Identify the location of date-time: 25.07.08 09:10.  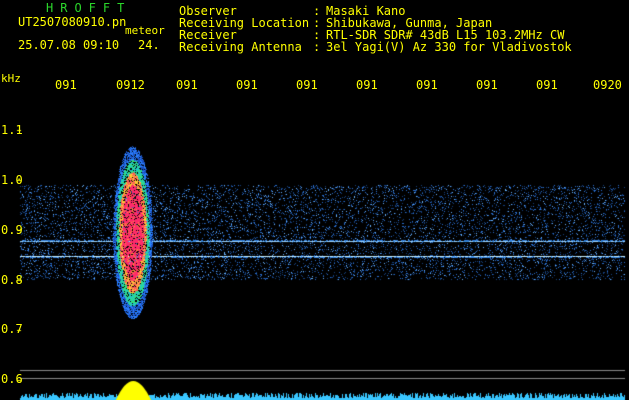
(69, 45).